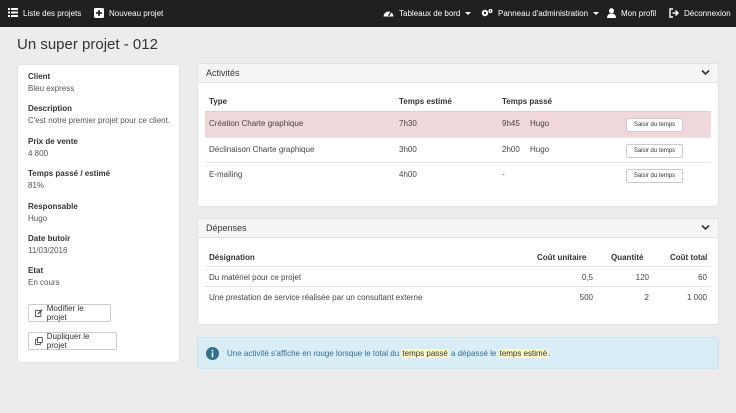 The width and height of the screenshot is (736, 413). Describe the element at coordinates (562, 257) in the screenshot. I see `col-header-unit-cost: Coût unitaire` at that location.